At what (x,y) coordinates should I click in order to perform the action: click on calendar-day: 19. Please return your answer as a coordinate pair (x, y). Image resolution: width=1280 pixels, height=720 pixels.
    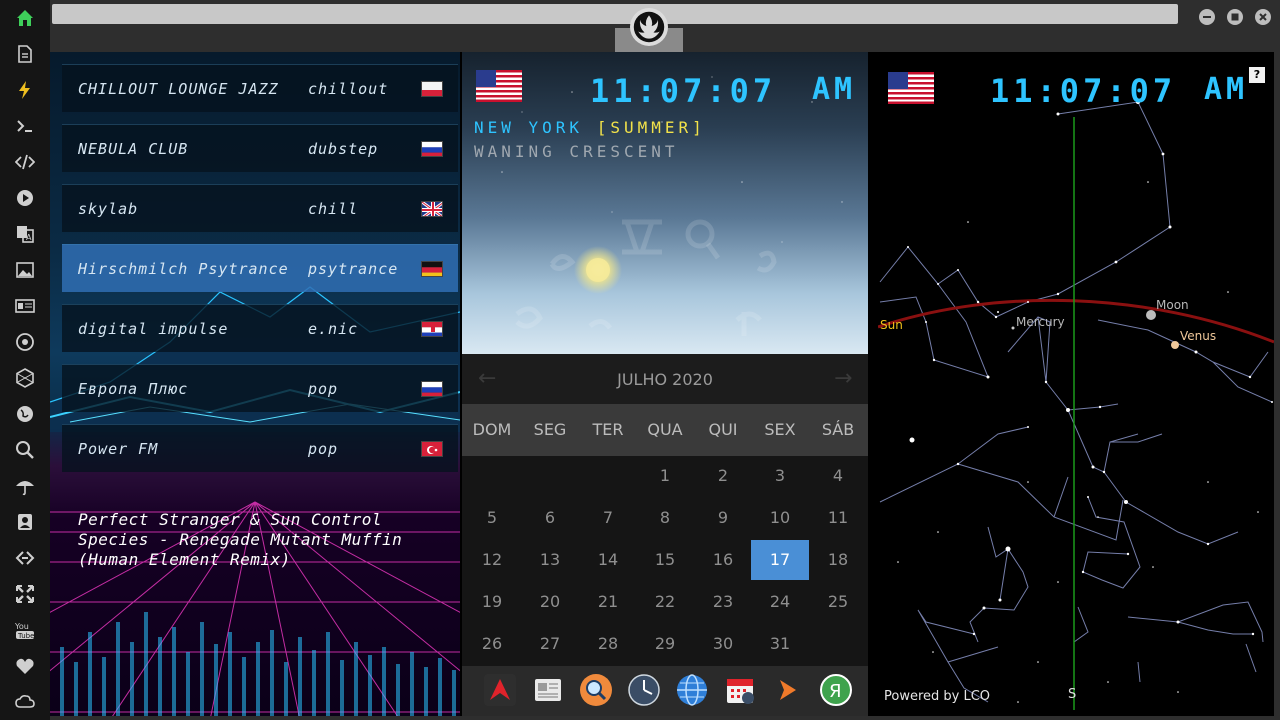
    Looking at the image, I should click on (492, 602).